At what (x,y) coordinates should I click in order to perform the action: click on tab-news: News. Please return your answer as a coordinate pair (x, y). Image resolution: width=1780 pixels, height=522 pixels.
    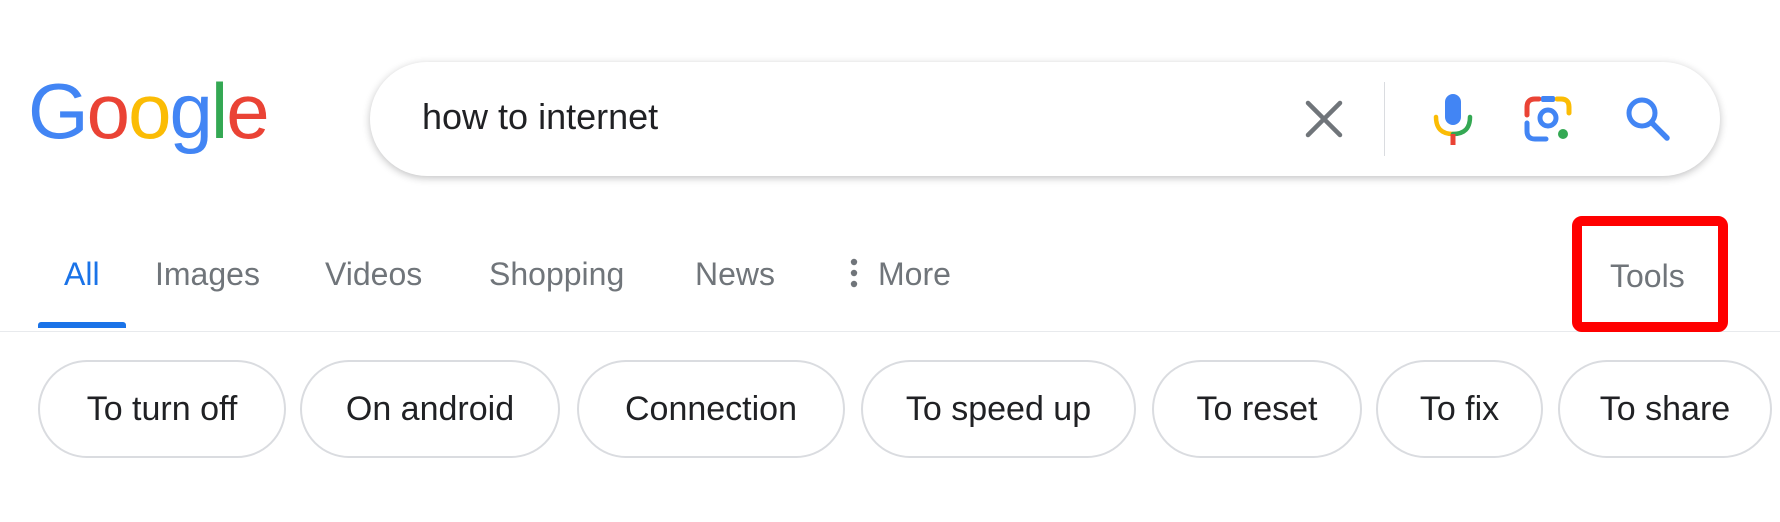
    Looking at the image, I should click on (735, 274).